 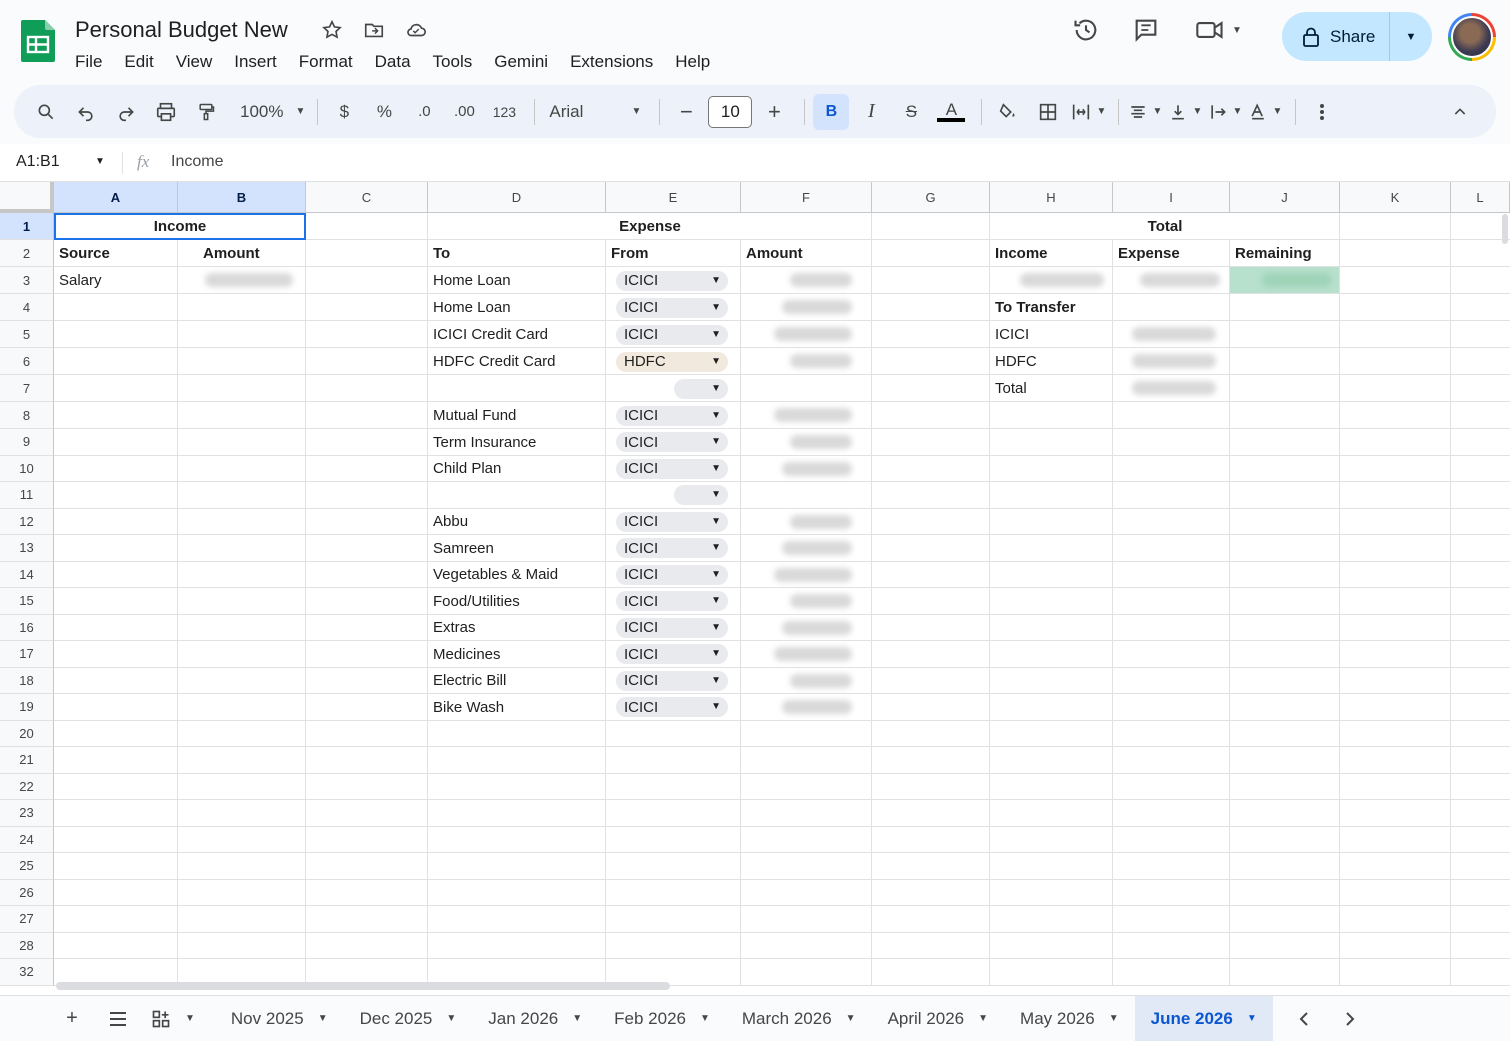 What do you see at coordinates (27, 707) in the screenshot?
I see `row-header-19: 19` at bounding box center [27, 707].